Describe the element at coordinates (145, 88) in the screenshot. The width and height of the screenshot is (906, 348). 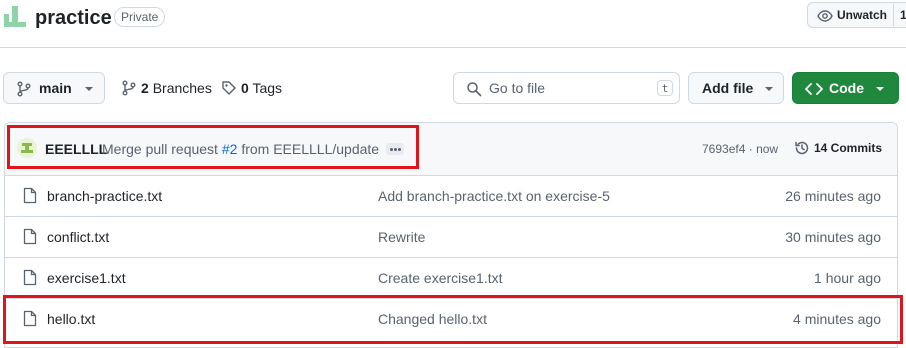
I see `branches-count: 2` at that location.